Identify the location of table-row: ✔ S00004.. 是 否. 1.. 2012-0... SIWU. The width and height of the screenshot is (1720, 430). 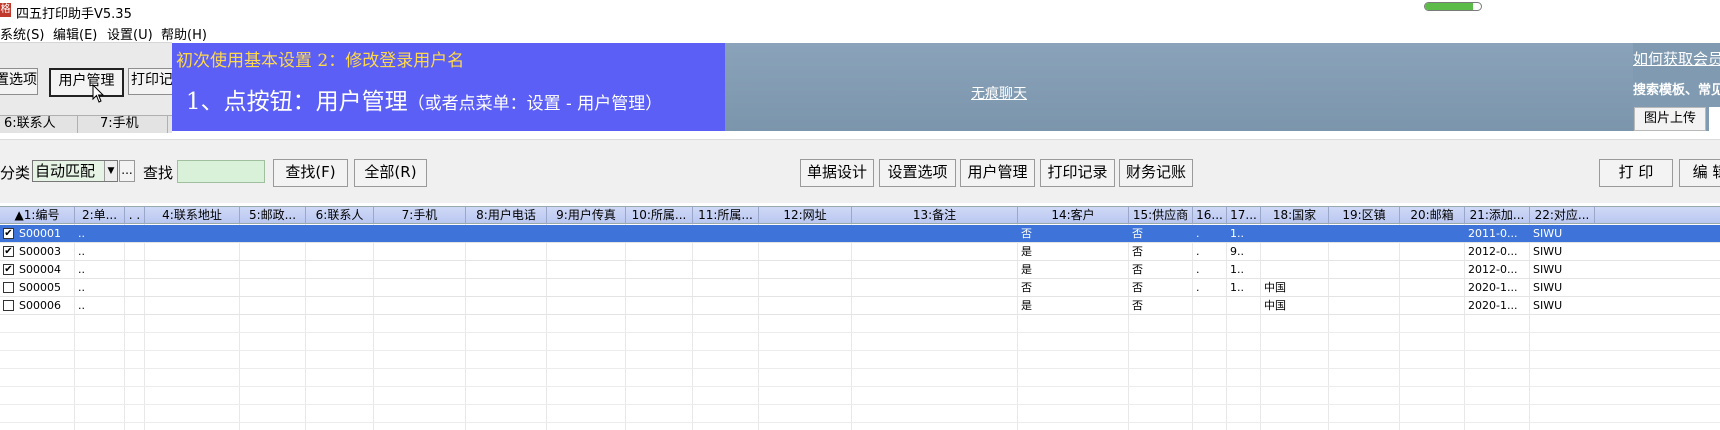
(860, 270).